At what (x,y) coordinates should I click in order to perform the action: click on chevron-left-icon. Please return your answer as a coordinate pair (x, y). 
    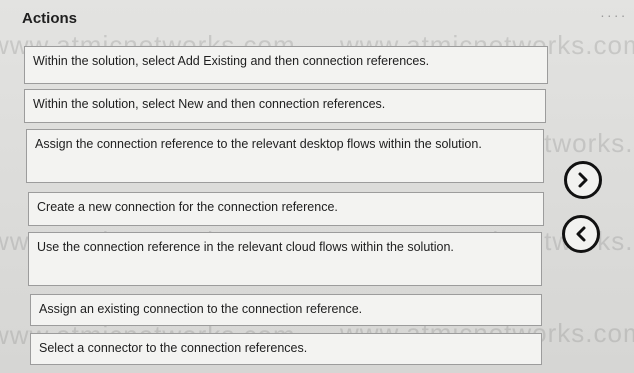
    Looking at the image, I should click on (581, 234).